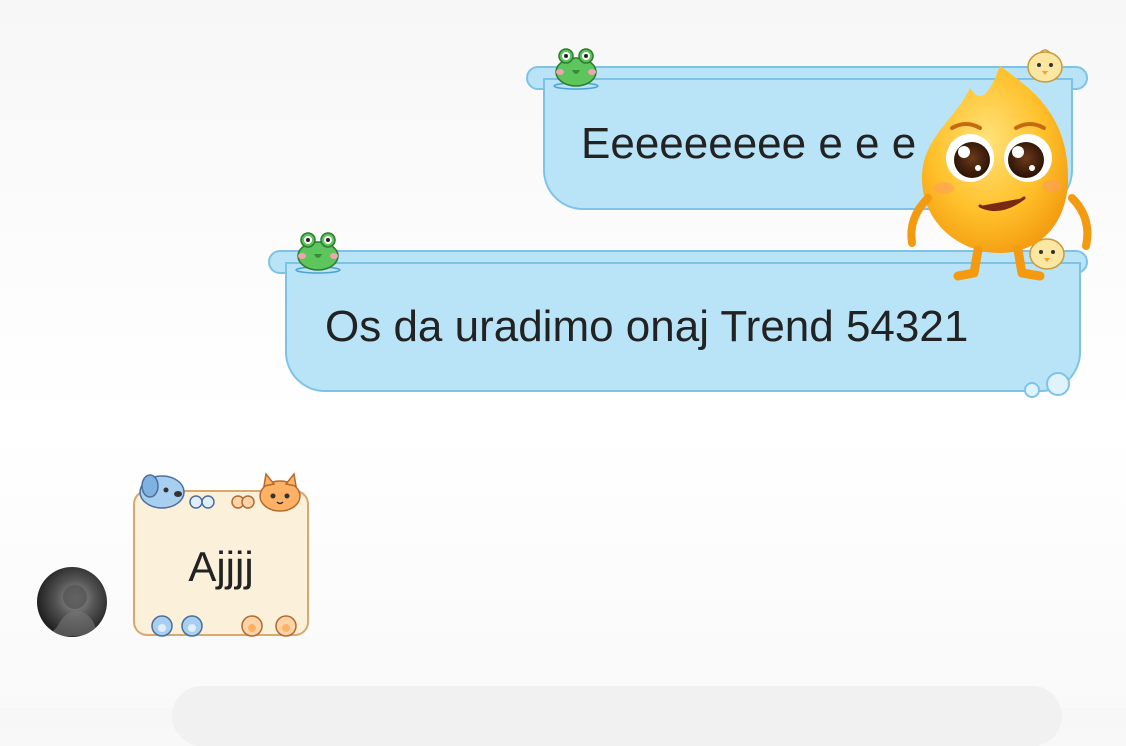 This screenshot has height=746, width=1126. Describe the element at coordinates (647, 326) in the screenshot. I see `message-text: Os da uradimo onaj Trend 54321` at that location.